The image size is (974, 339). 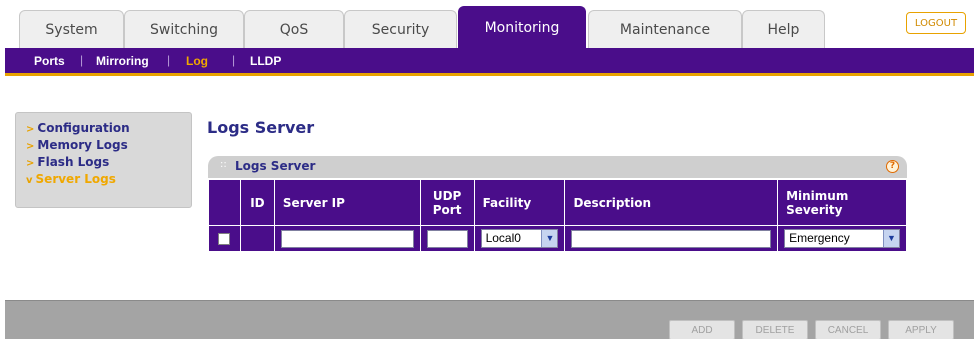 What do you see at coordinates (49, 61) in the screenshot?
I see `subnav-ports: Ports` at bounding box center [49, 61].